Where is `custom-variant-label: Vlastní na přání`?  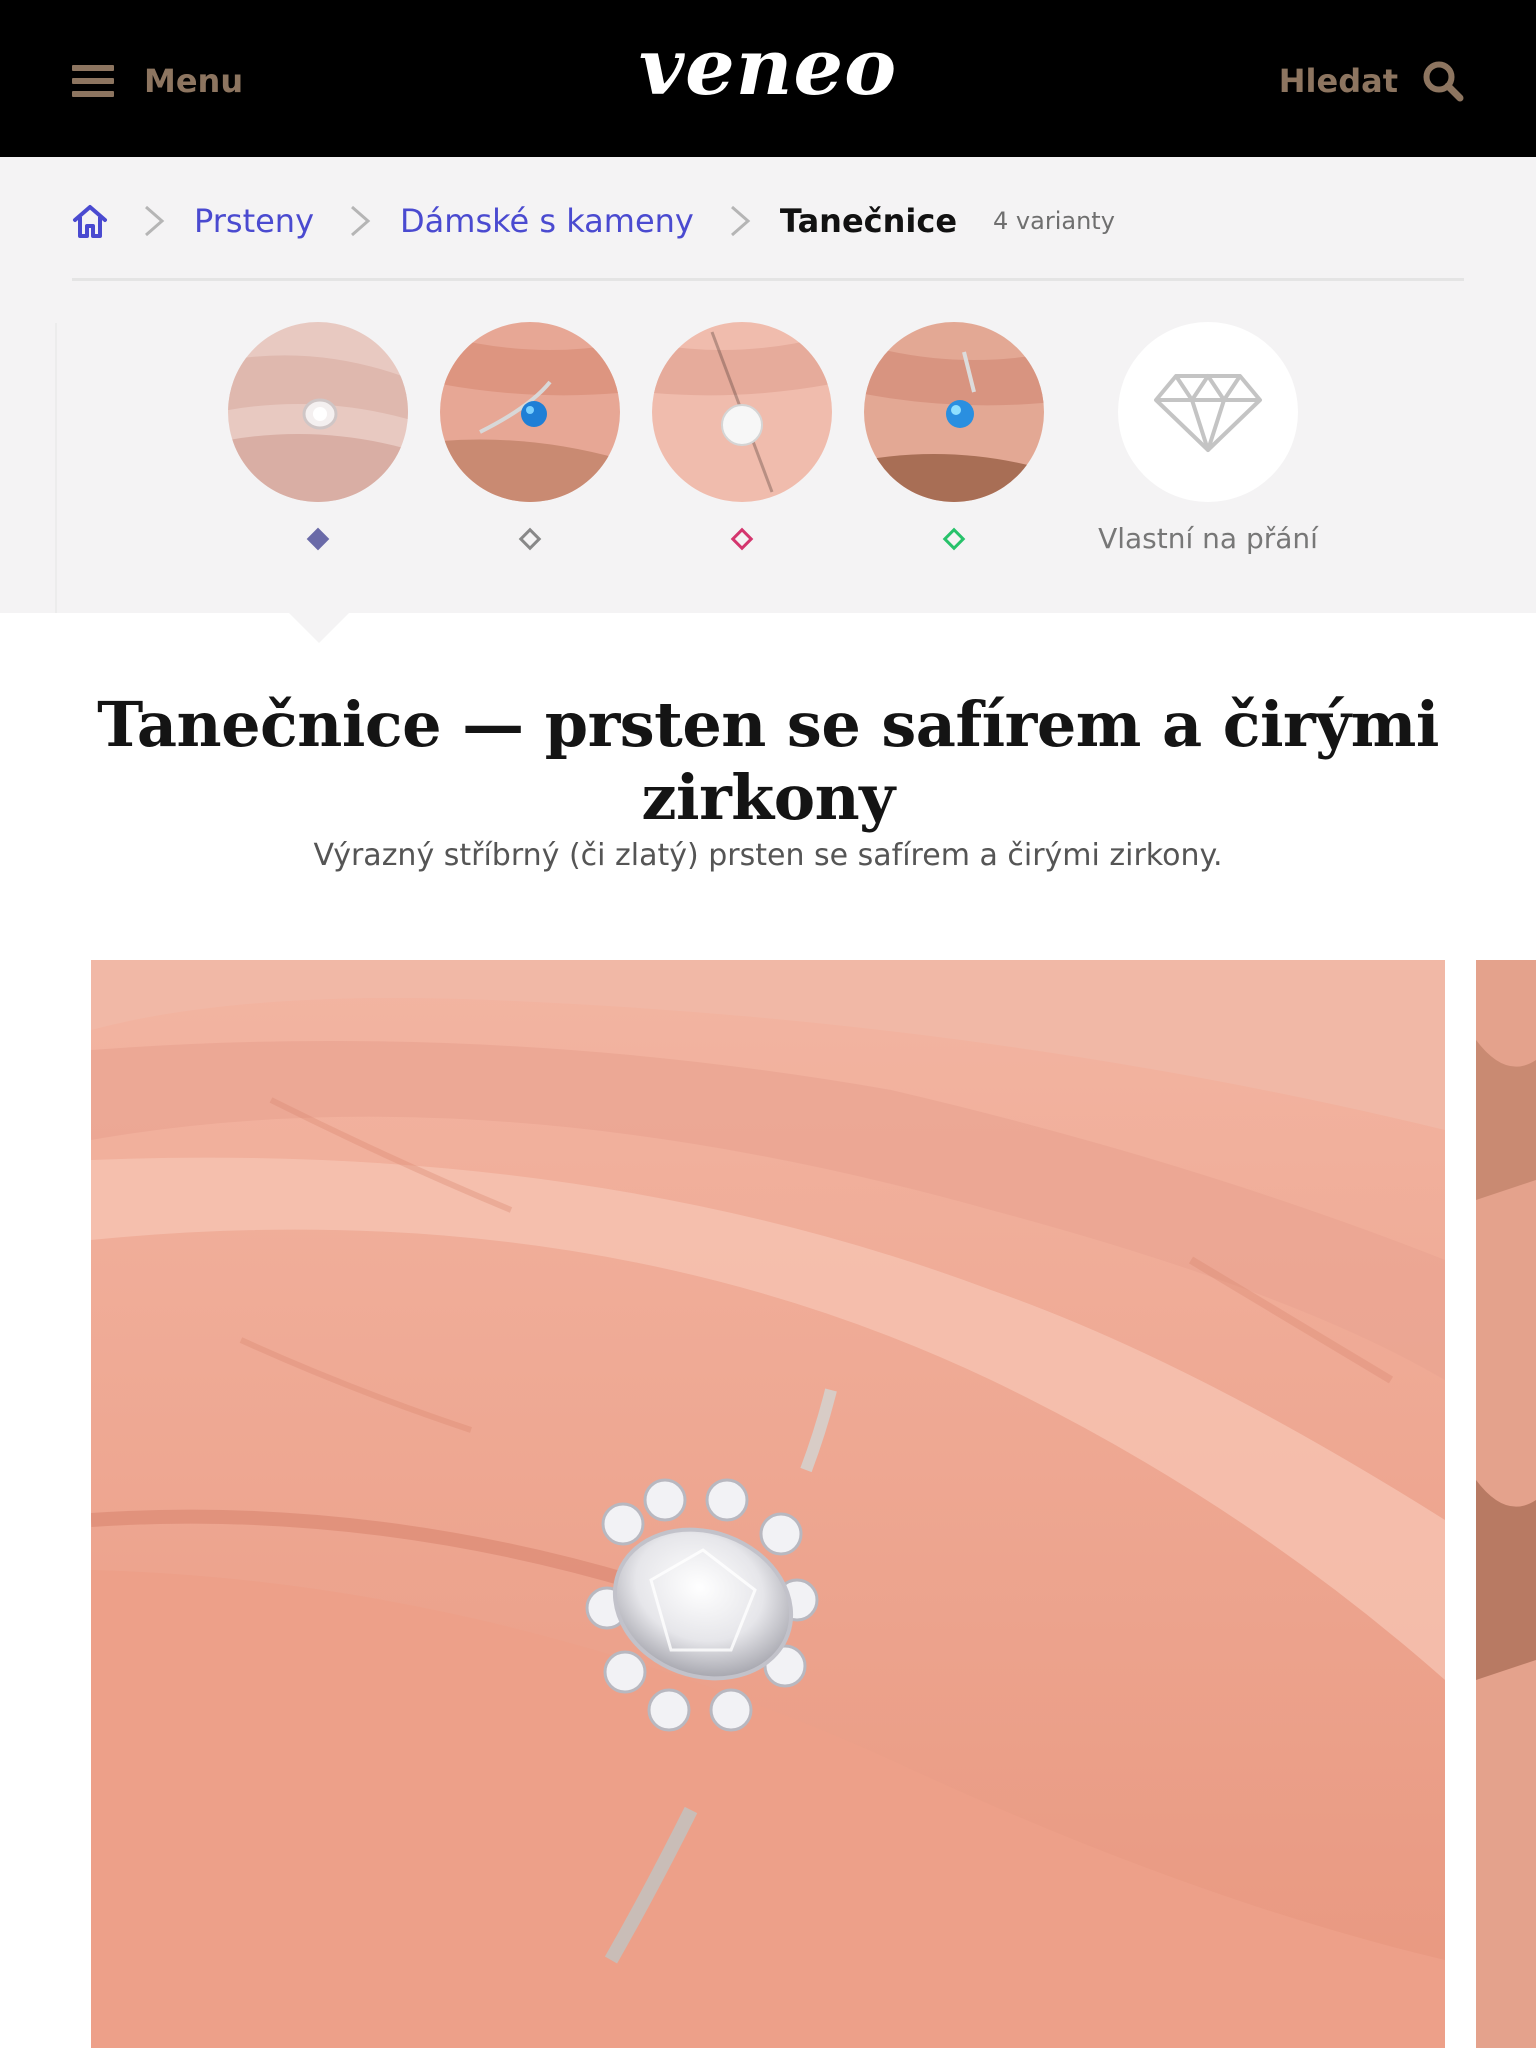
custom-variant-label: Vlastní na přání is located at coordinates (1208, 538).